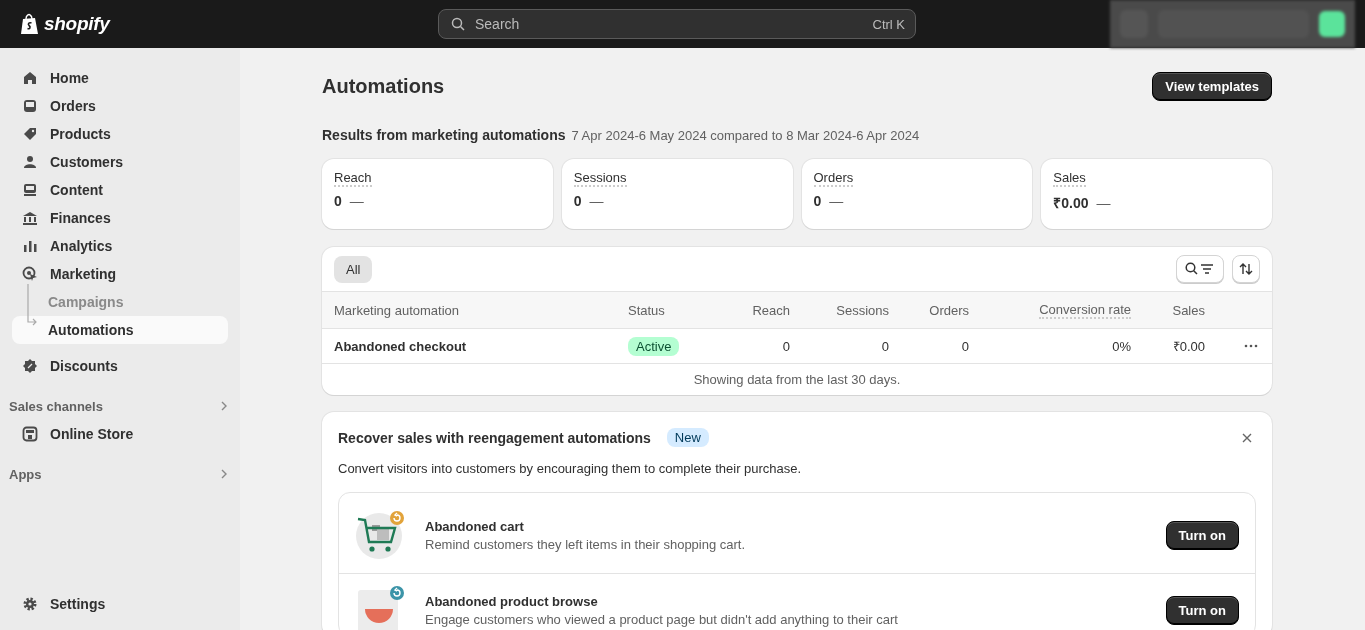  What do you see at coordinates (1085, 310) in the screenshot?
I see `column-header: Conversion rate` at bounding box center [1085, 310].